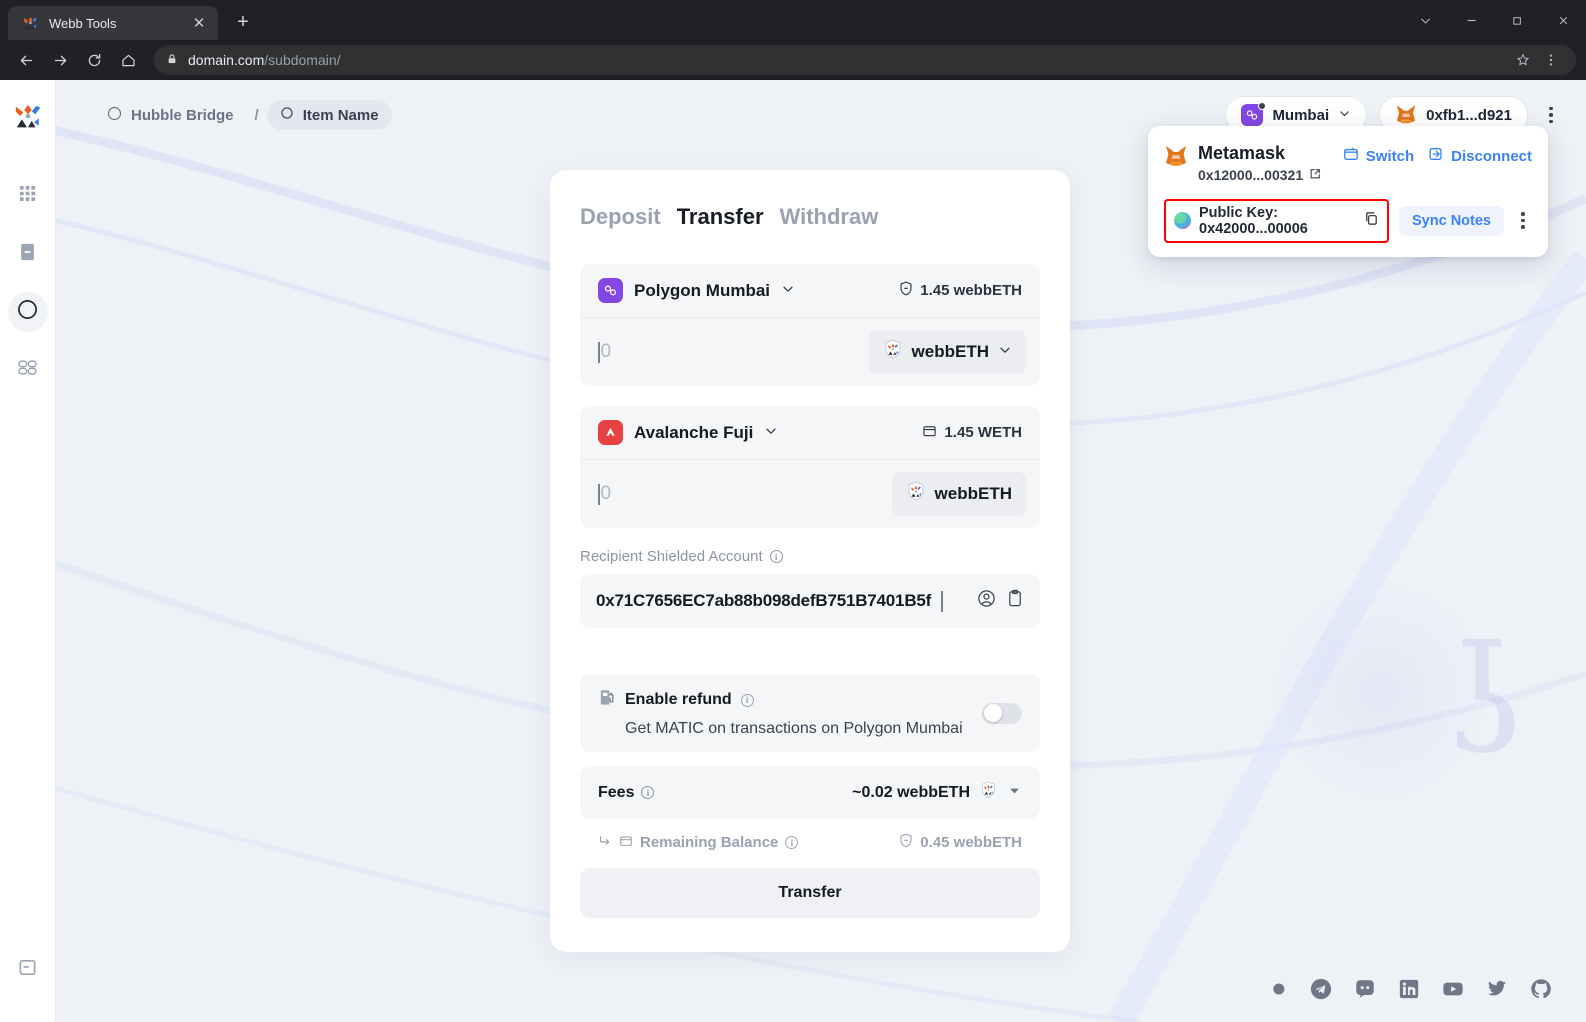 This screenshot has width=1586, height=1022. I want to click on breadcrumb-item-item-name: Item Name, so click(329, 115).